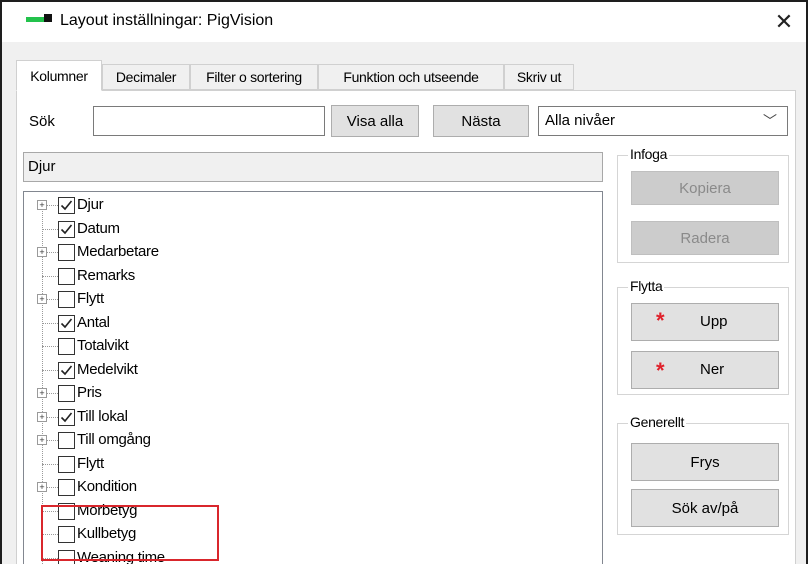 This screenshot has height=564, width=808. I want to click on move-down-button: * Ner, so click(705, 370).